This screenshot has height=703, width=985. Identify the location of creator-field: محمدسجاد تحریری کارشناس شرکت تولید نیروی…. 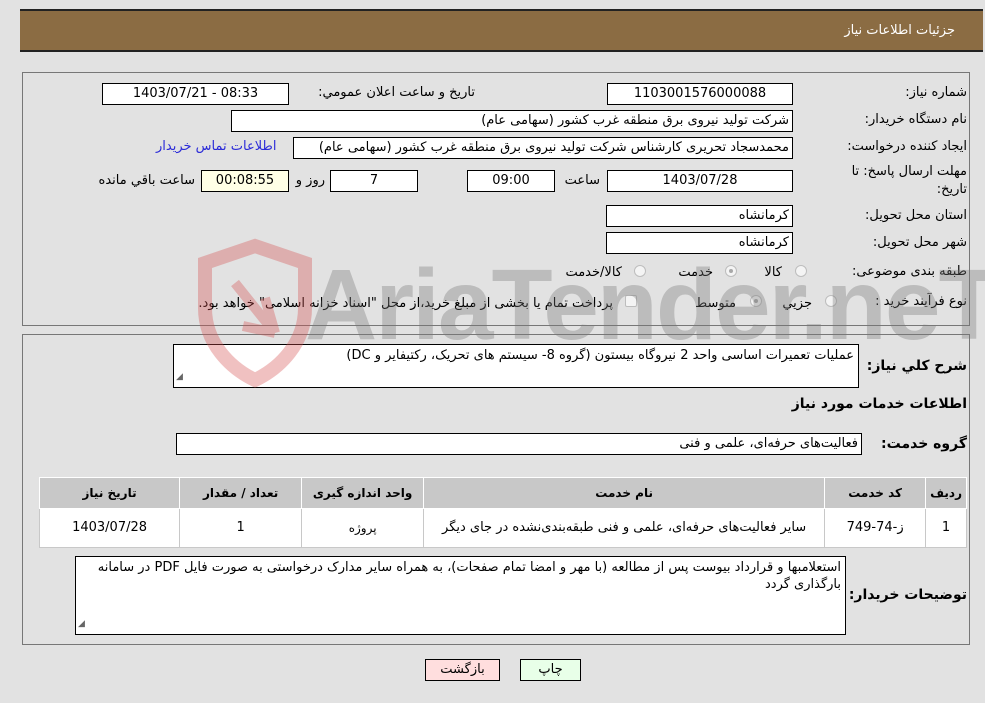
(543, 148).